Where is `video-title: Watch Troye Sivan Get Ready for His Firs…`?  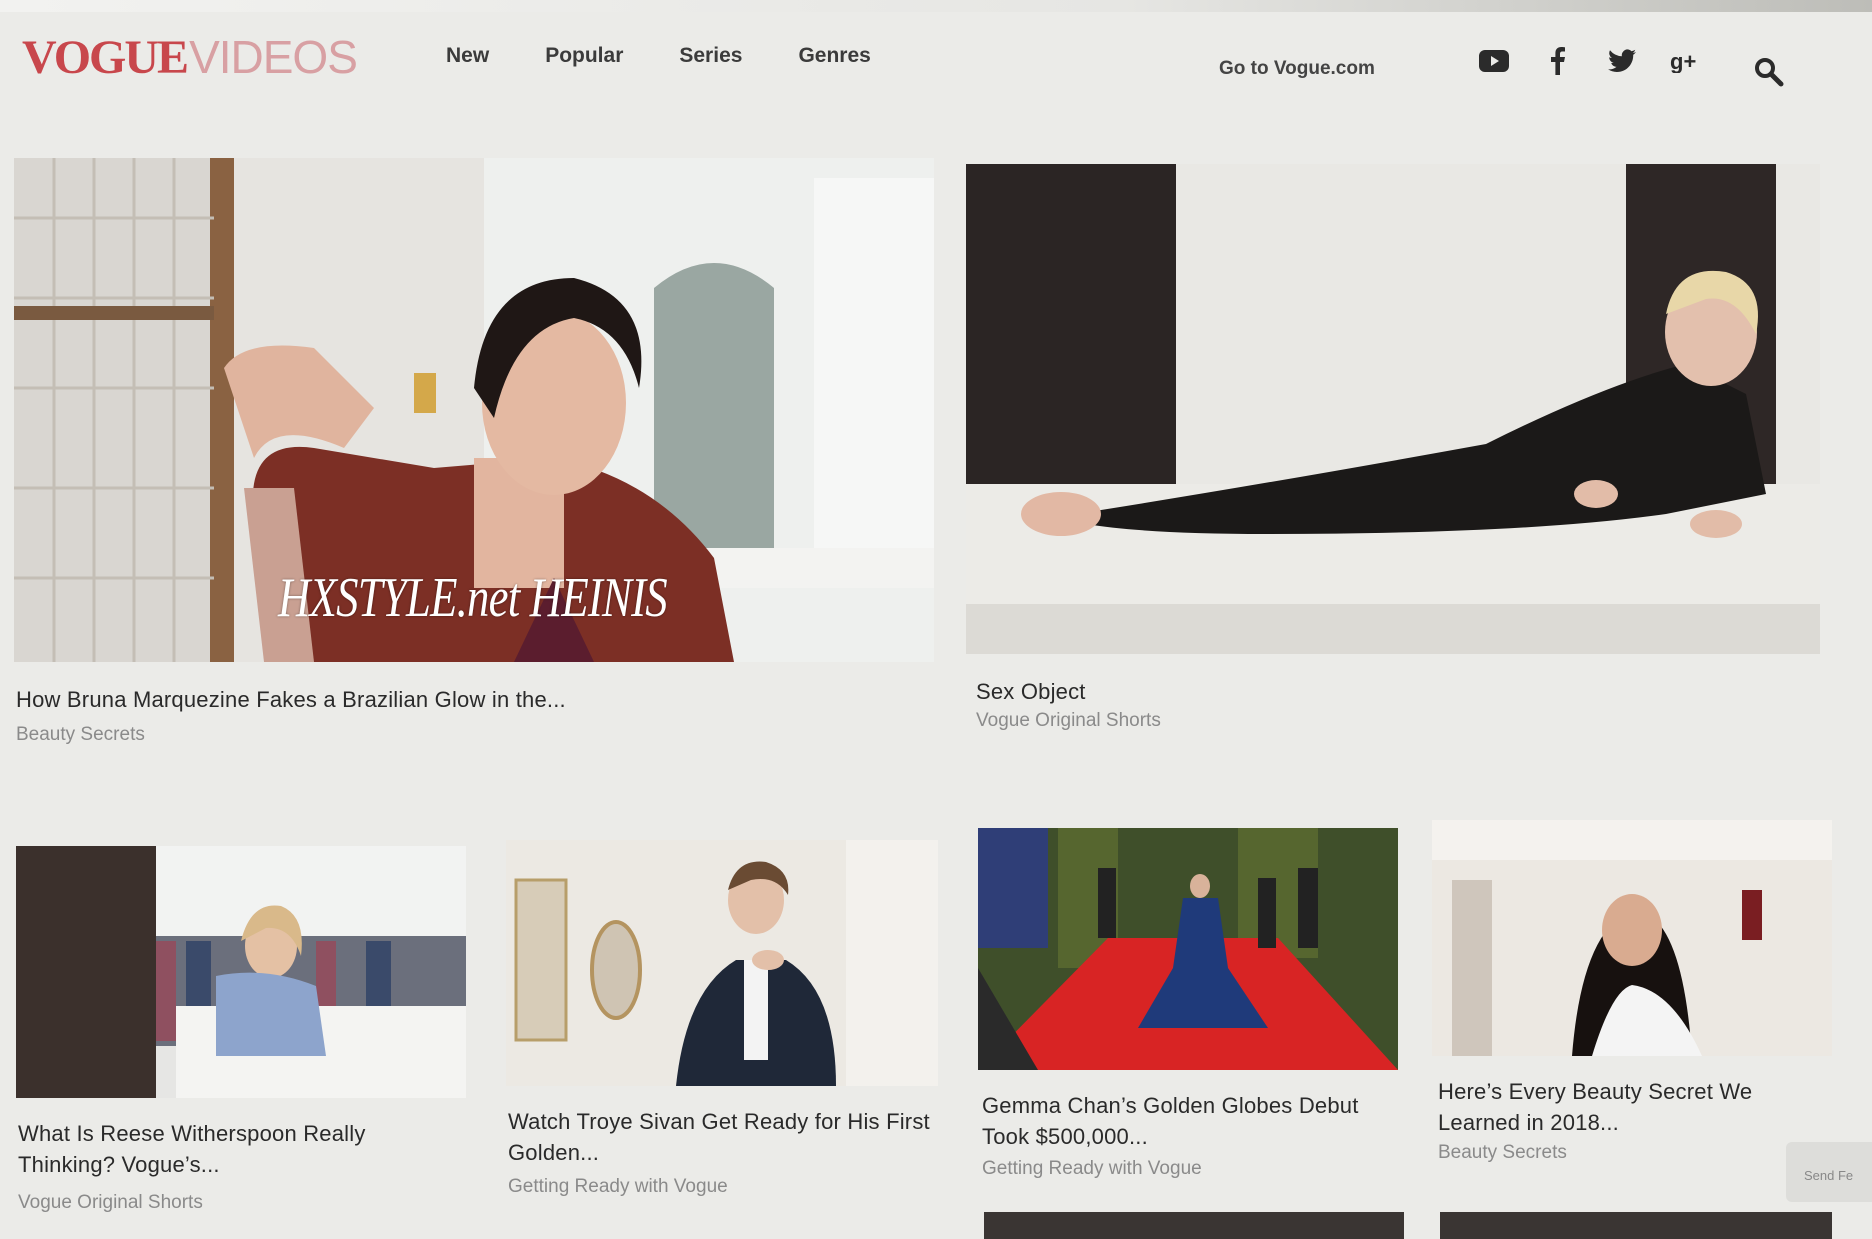
video-title: Watch Troye Sivan Get Ready for His Firs… is located at coordinates (728, 1137).